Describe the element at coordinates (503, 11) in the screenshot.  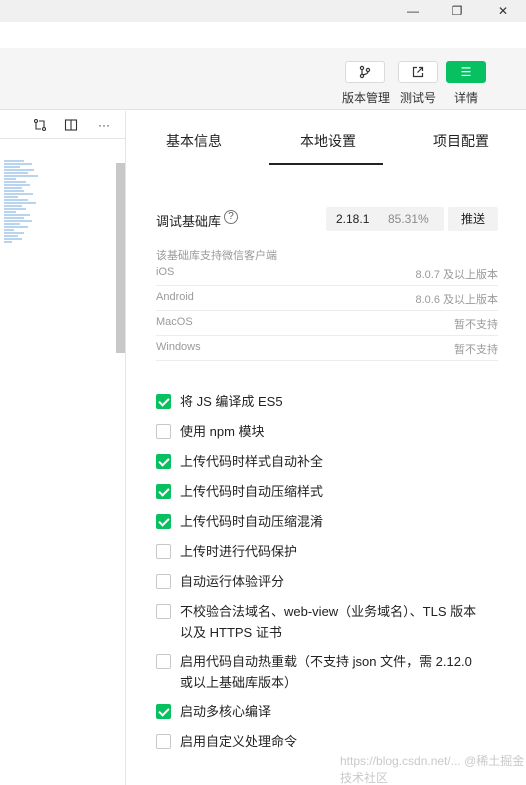
I see `close-window-button: ✕` at that location.